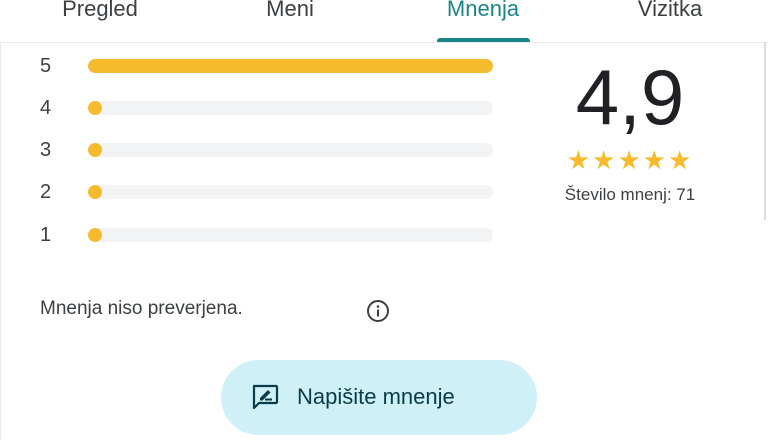 The height and width of the screenshot is (440, 768). I want to click on tab-overview: Pregled, so click(100, 12).